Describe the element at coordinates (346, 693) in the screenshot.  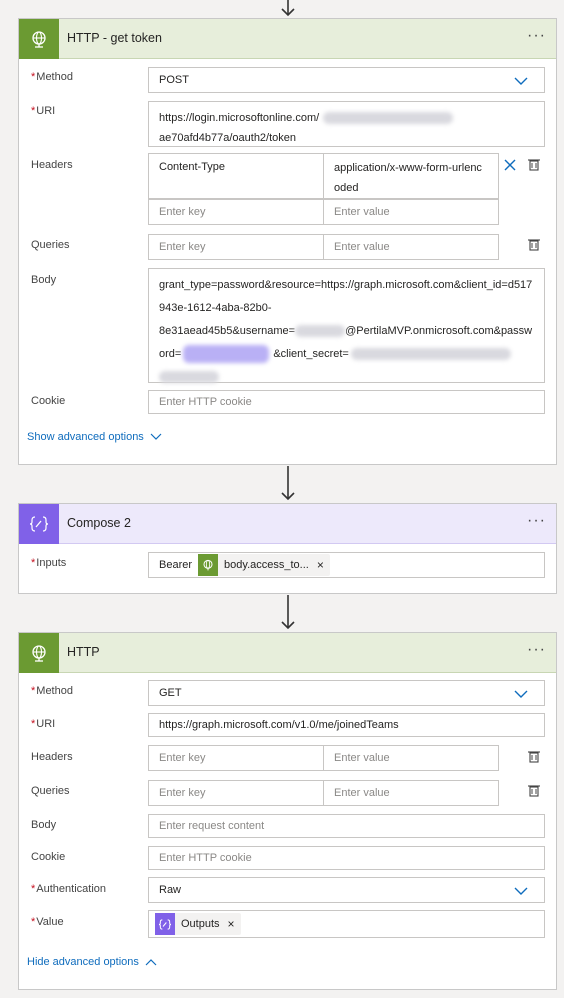
I see `method-dropdown: GET` at that location.